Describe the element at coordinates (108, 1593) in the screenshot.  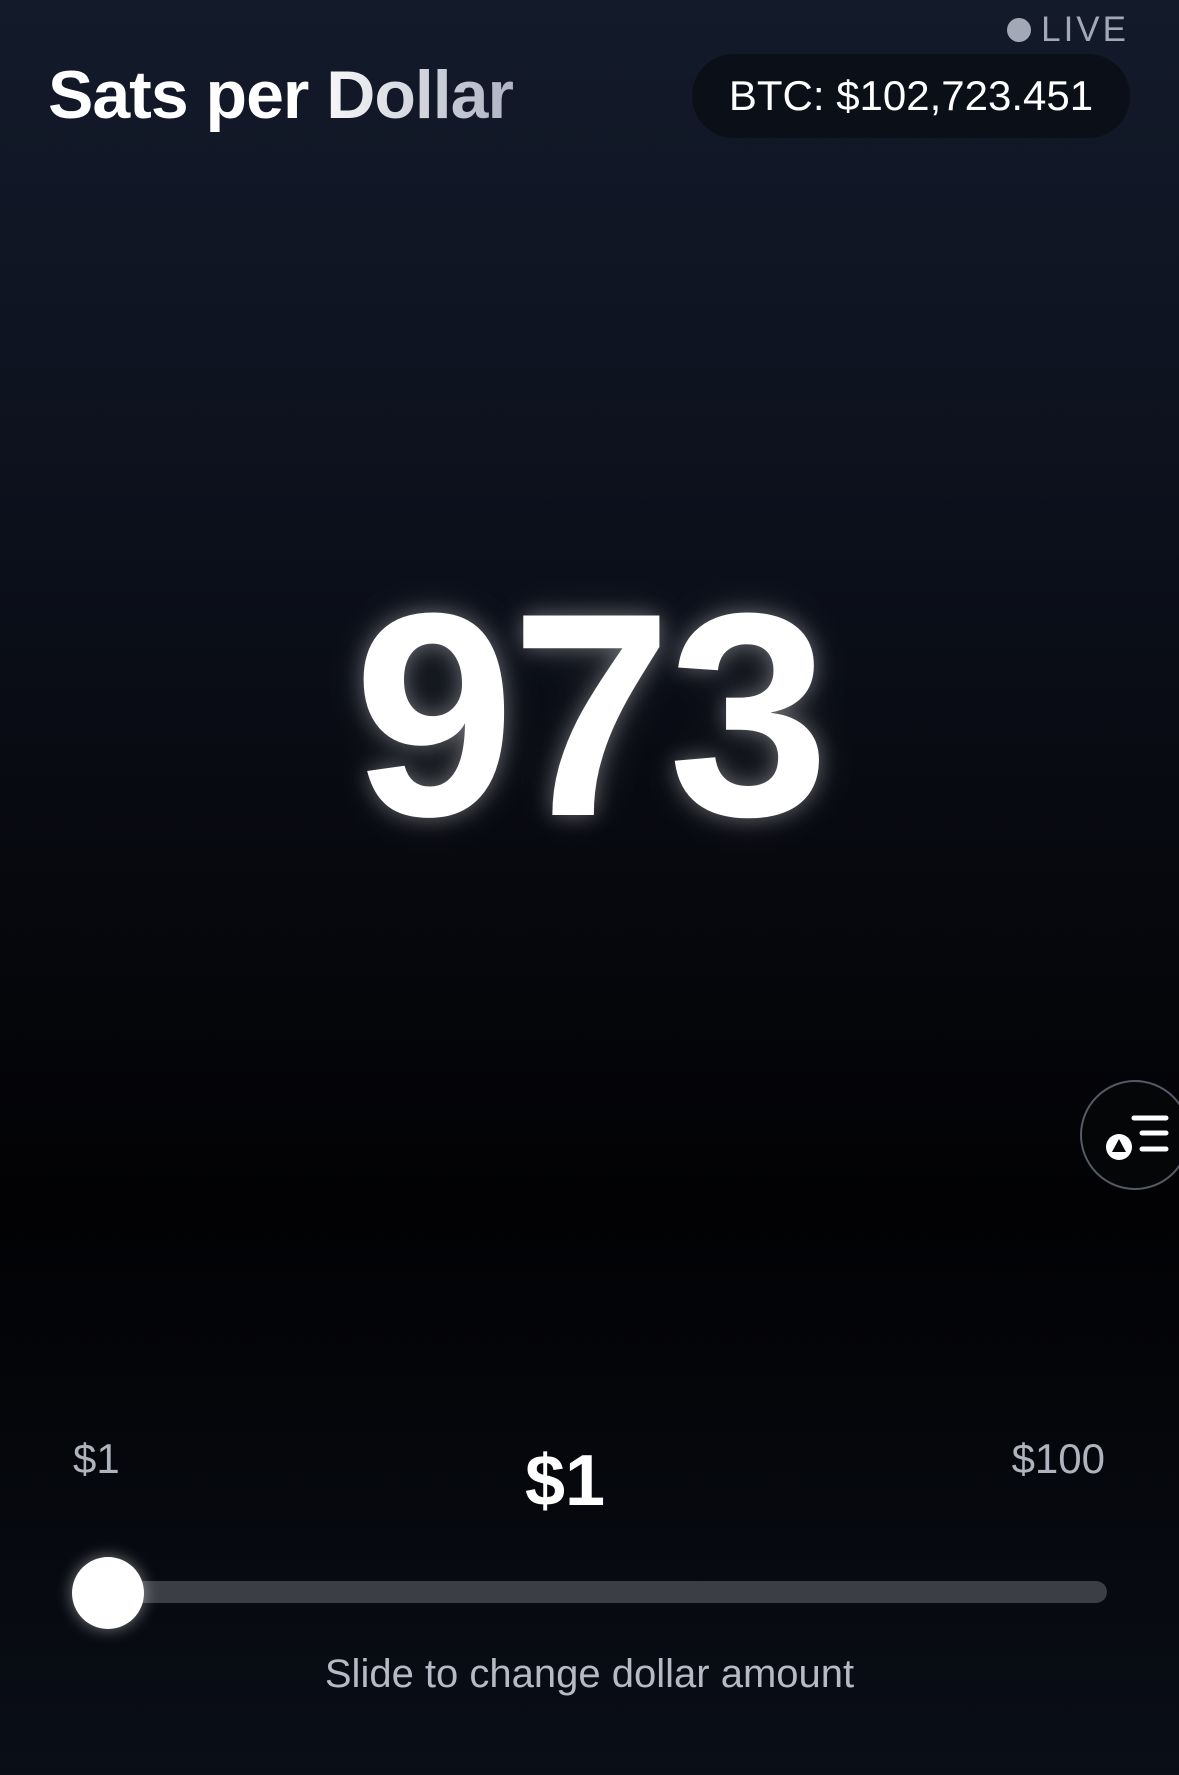
I see `dollar-slider-thumb` at that location.